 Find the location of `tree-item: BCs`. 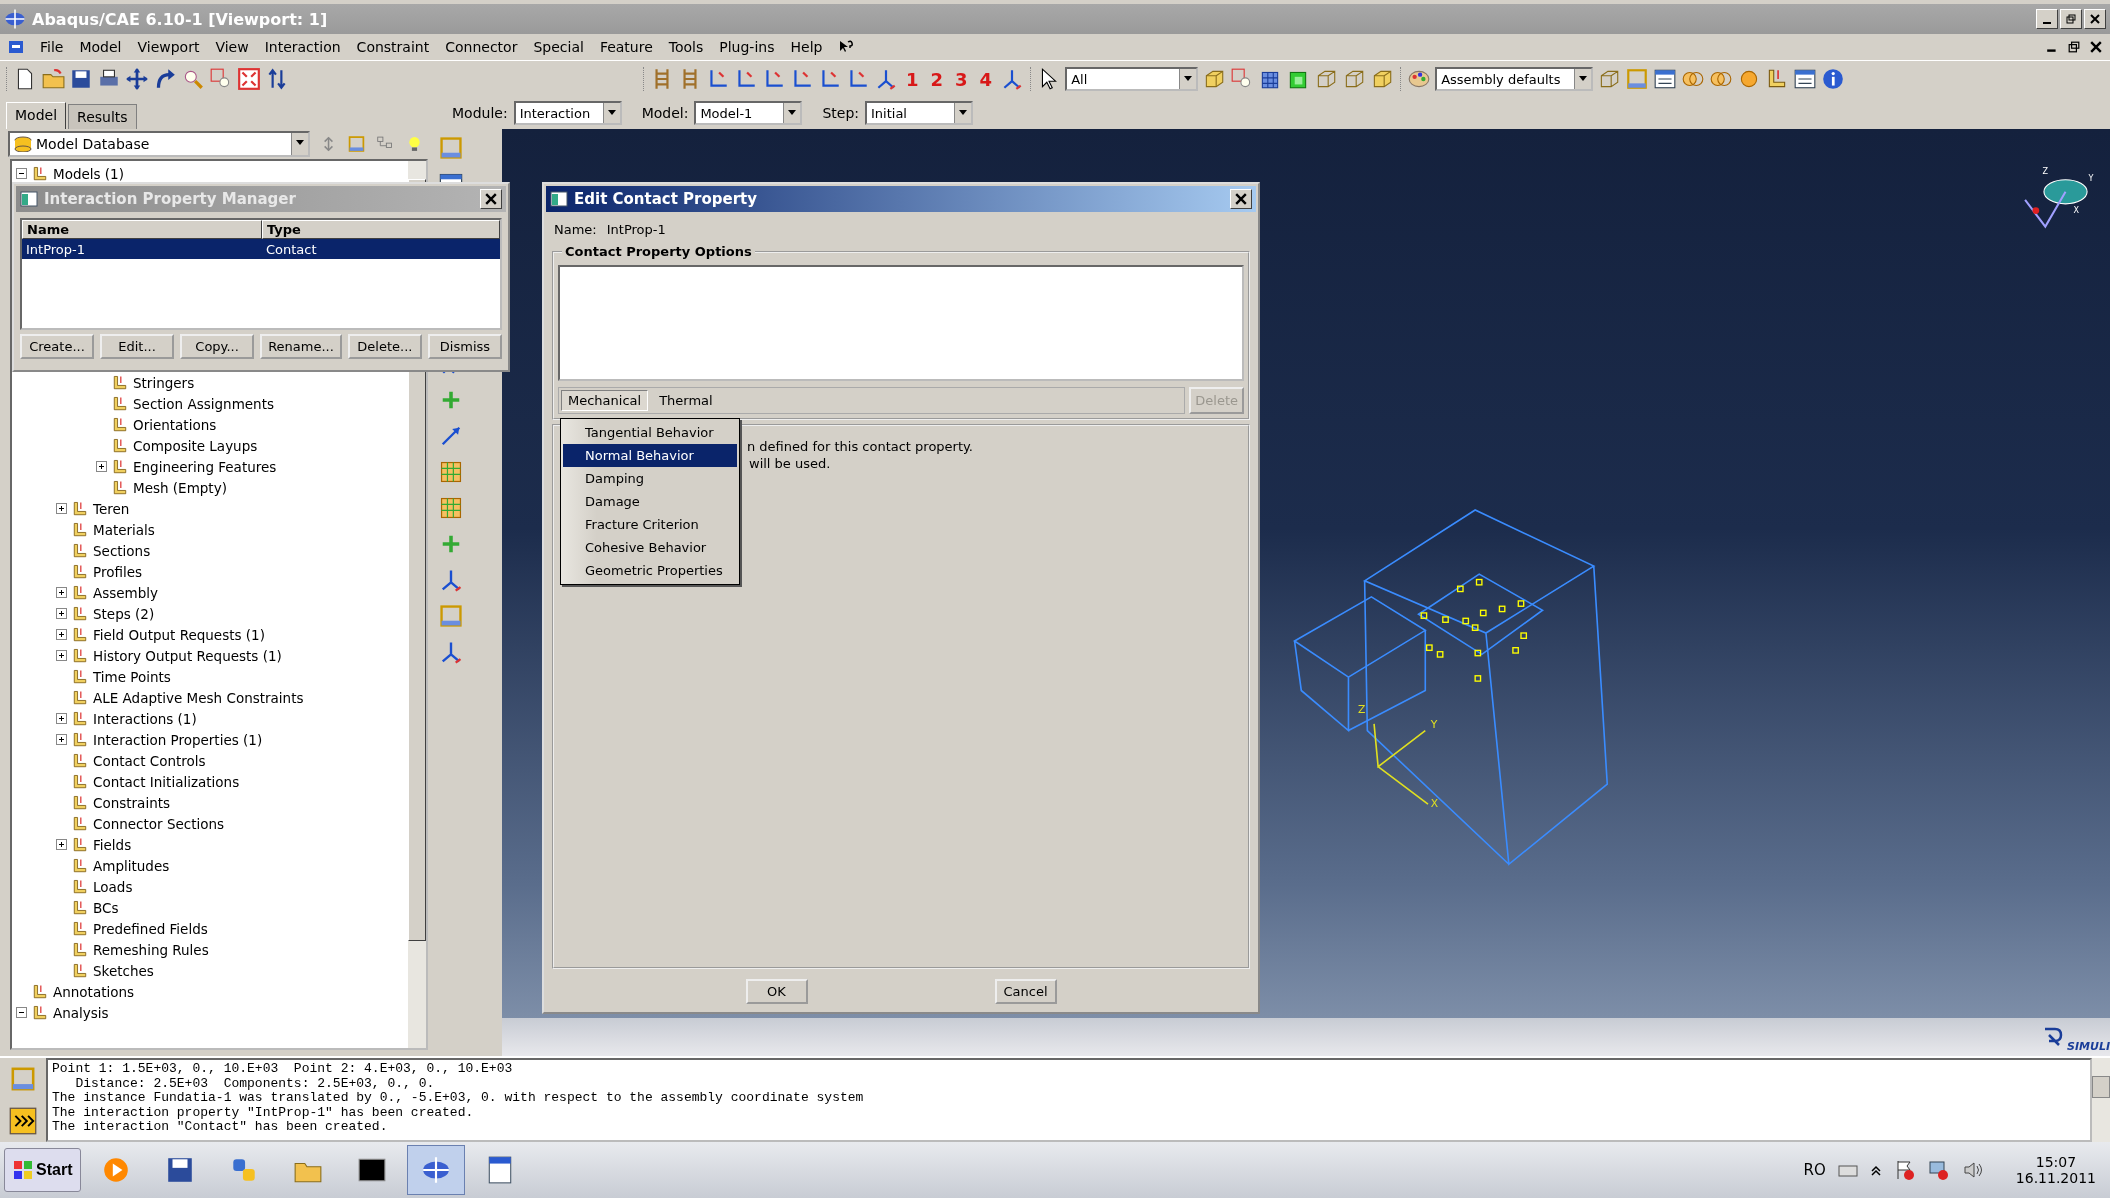

tree-item: BCs is located at coordinates (106, 907).